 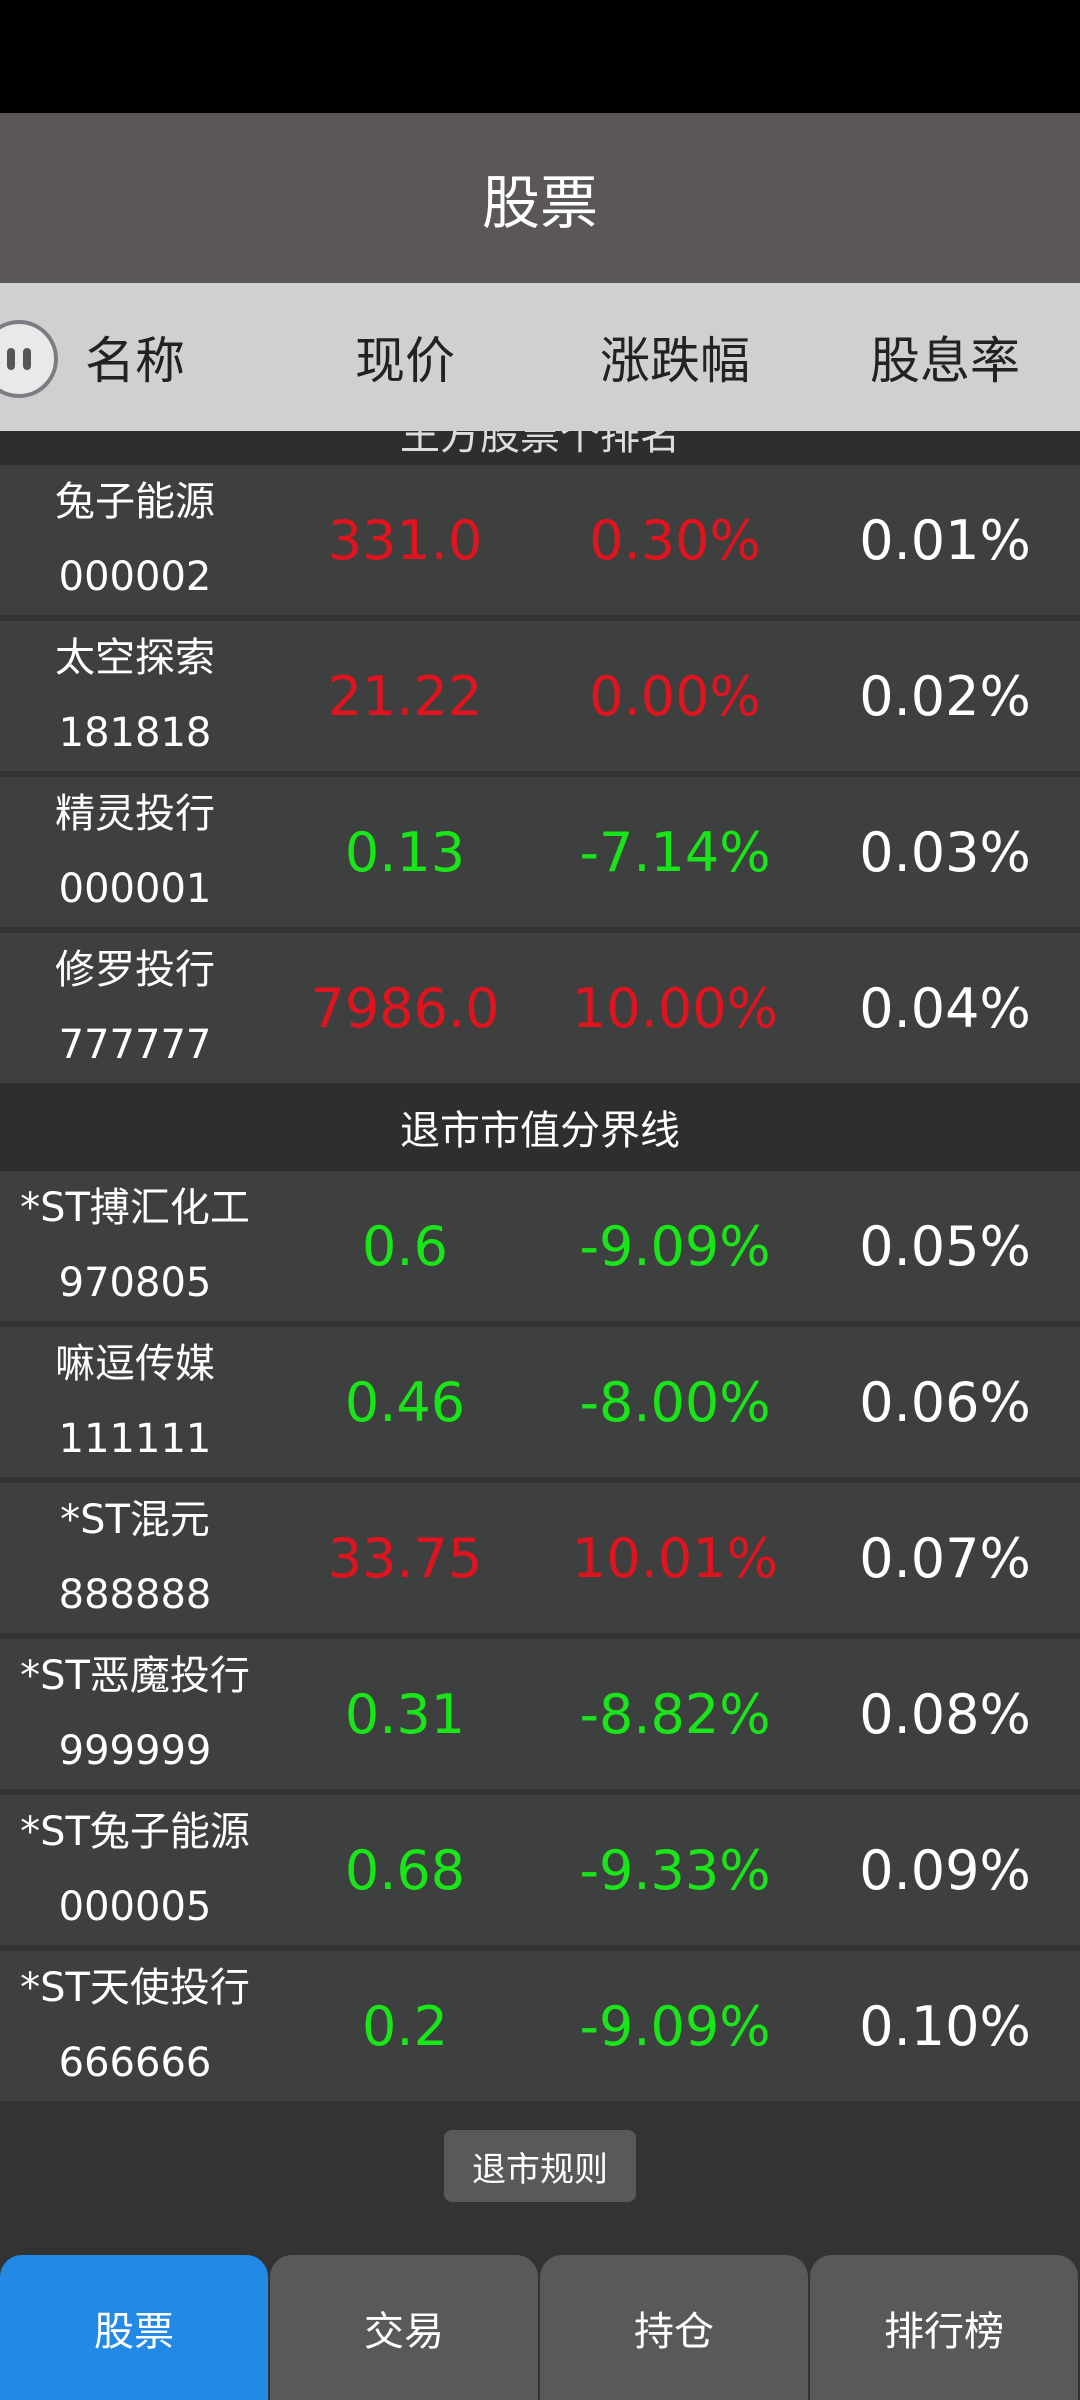 I want to click on stock-name: *ST兔子能源, so click(x=135, y=1832).